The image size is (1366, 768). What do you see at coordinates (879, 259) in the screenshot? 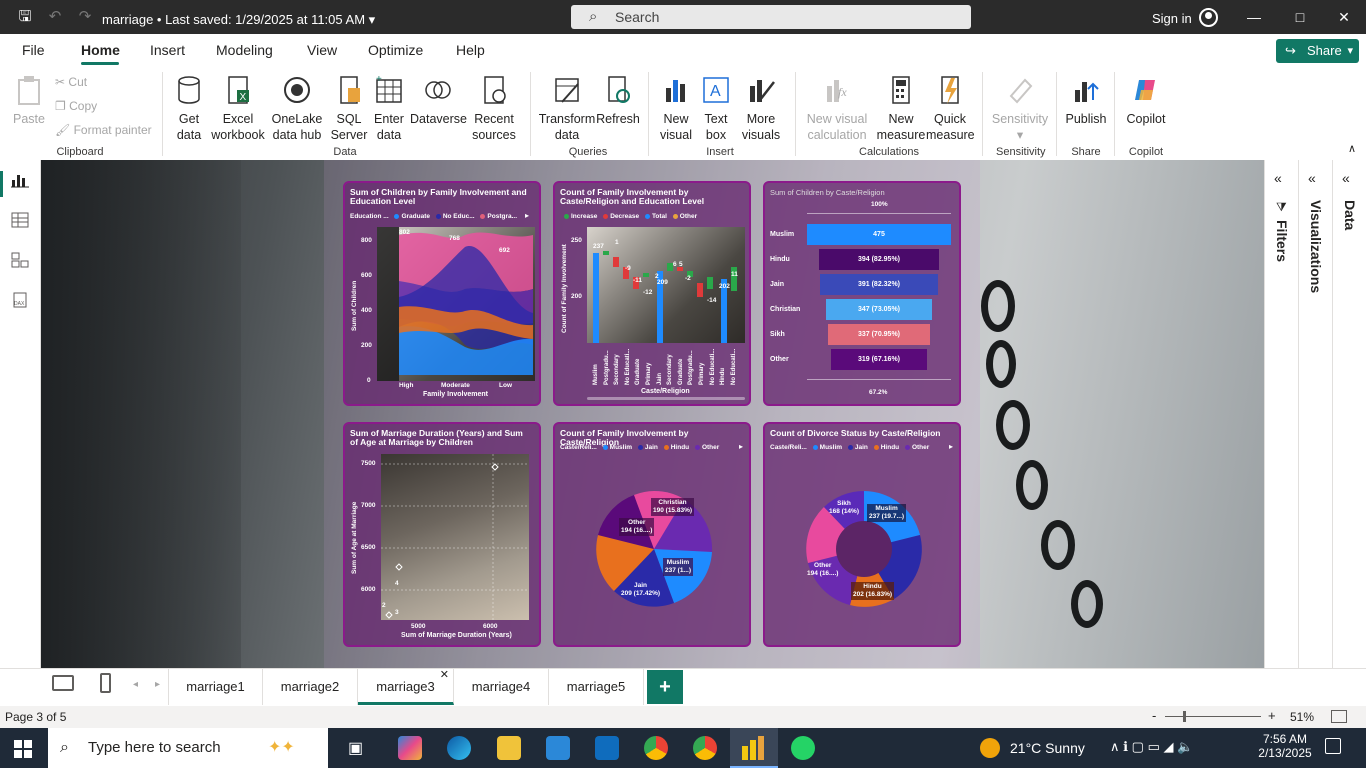
I see `bar-hindu: 394 (82.95%)` at bounding box center [879, 259].